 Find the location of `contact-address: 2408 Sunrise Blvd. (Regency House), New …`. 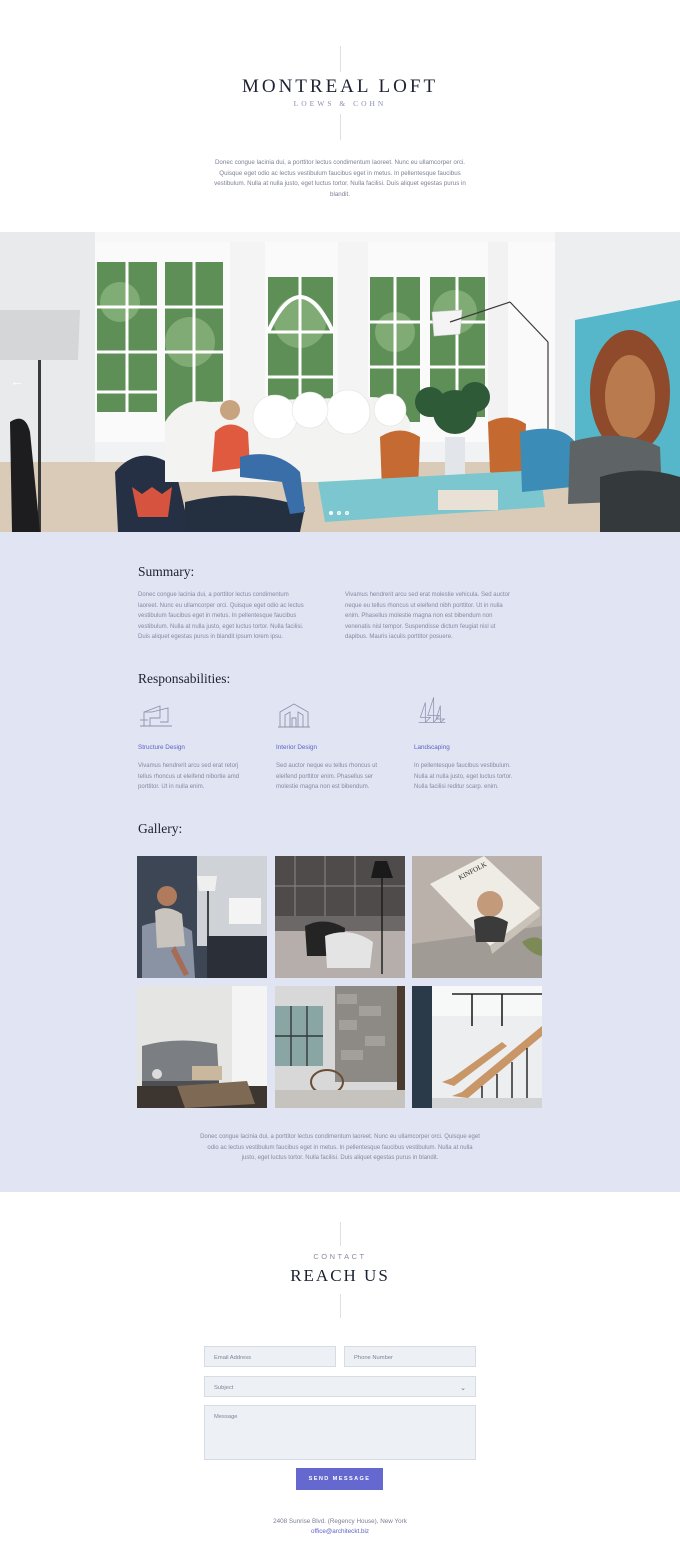

contact-address: 2408 Sunrise Blvd. (Regency House), New … is located at coordinates (340, 1521).